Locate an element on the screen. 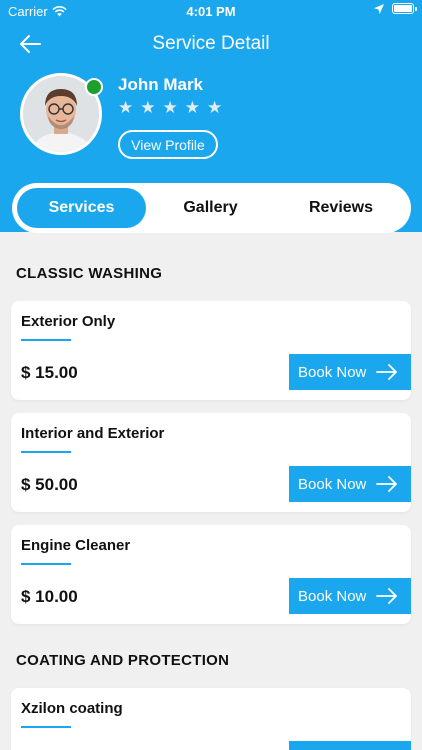  service-price: $ 10.00 is located at coordinates (49, 596).